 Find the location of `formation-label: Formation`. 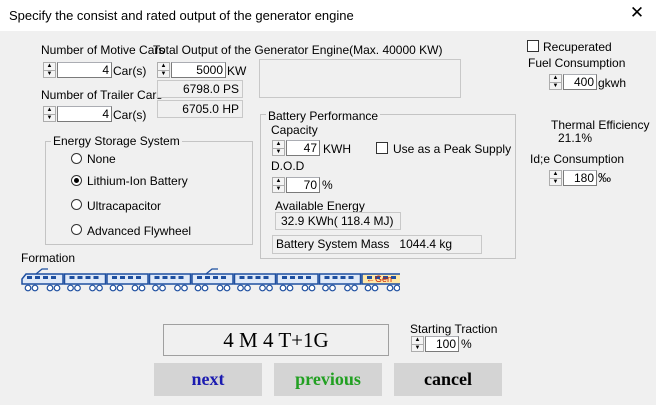

formation-label: Formation is located at coordinates (48, 258).